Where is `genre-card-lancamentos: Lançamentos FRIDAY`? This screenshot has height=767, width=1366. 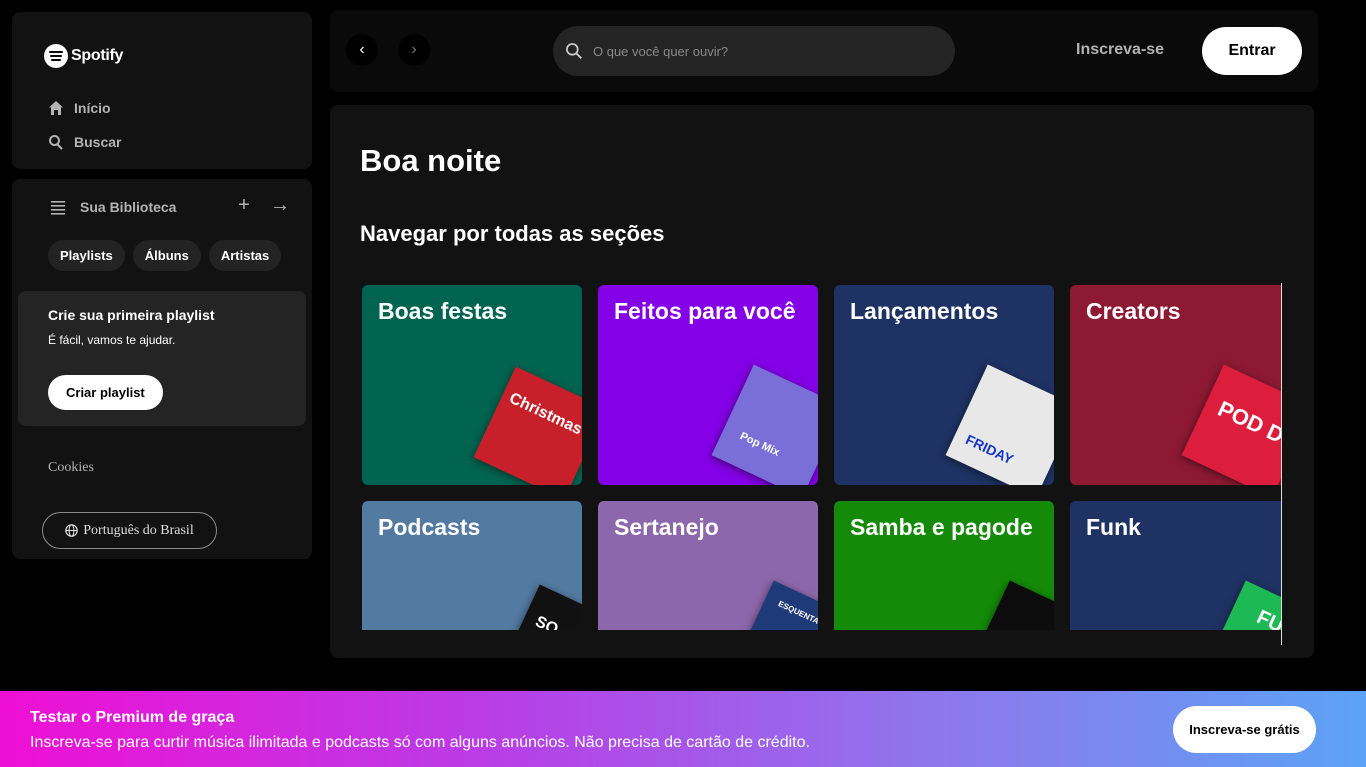 genre-card-lancamentos: Lançamentos FRIDAY is located at coordinates (944, 385).